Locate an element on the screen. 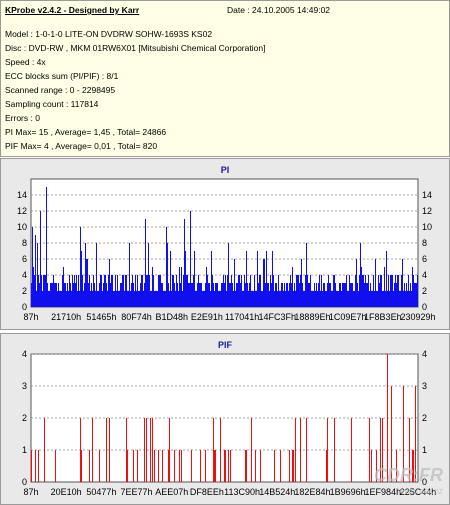 The width and height of the screenshot is (450, 505). y-tick-label-right: 2 is located at coordinates (424, 291).